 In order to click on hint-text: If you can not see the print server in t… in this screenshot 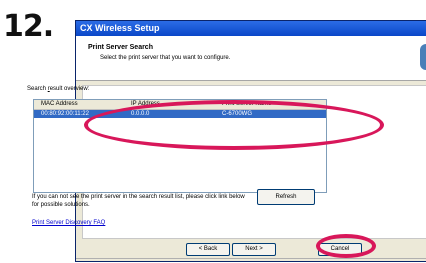, I will do `click(138, 201)`.